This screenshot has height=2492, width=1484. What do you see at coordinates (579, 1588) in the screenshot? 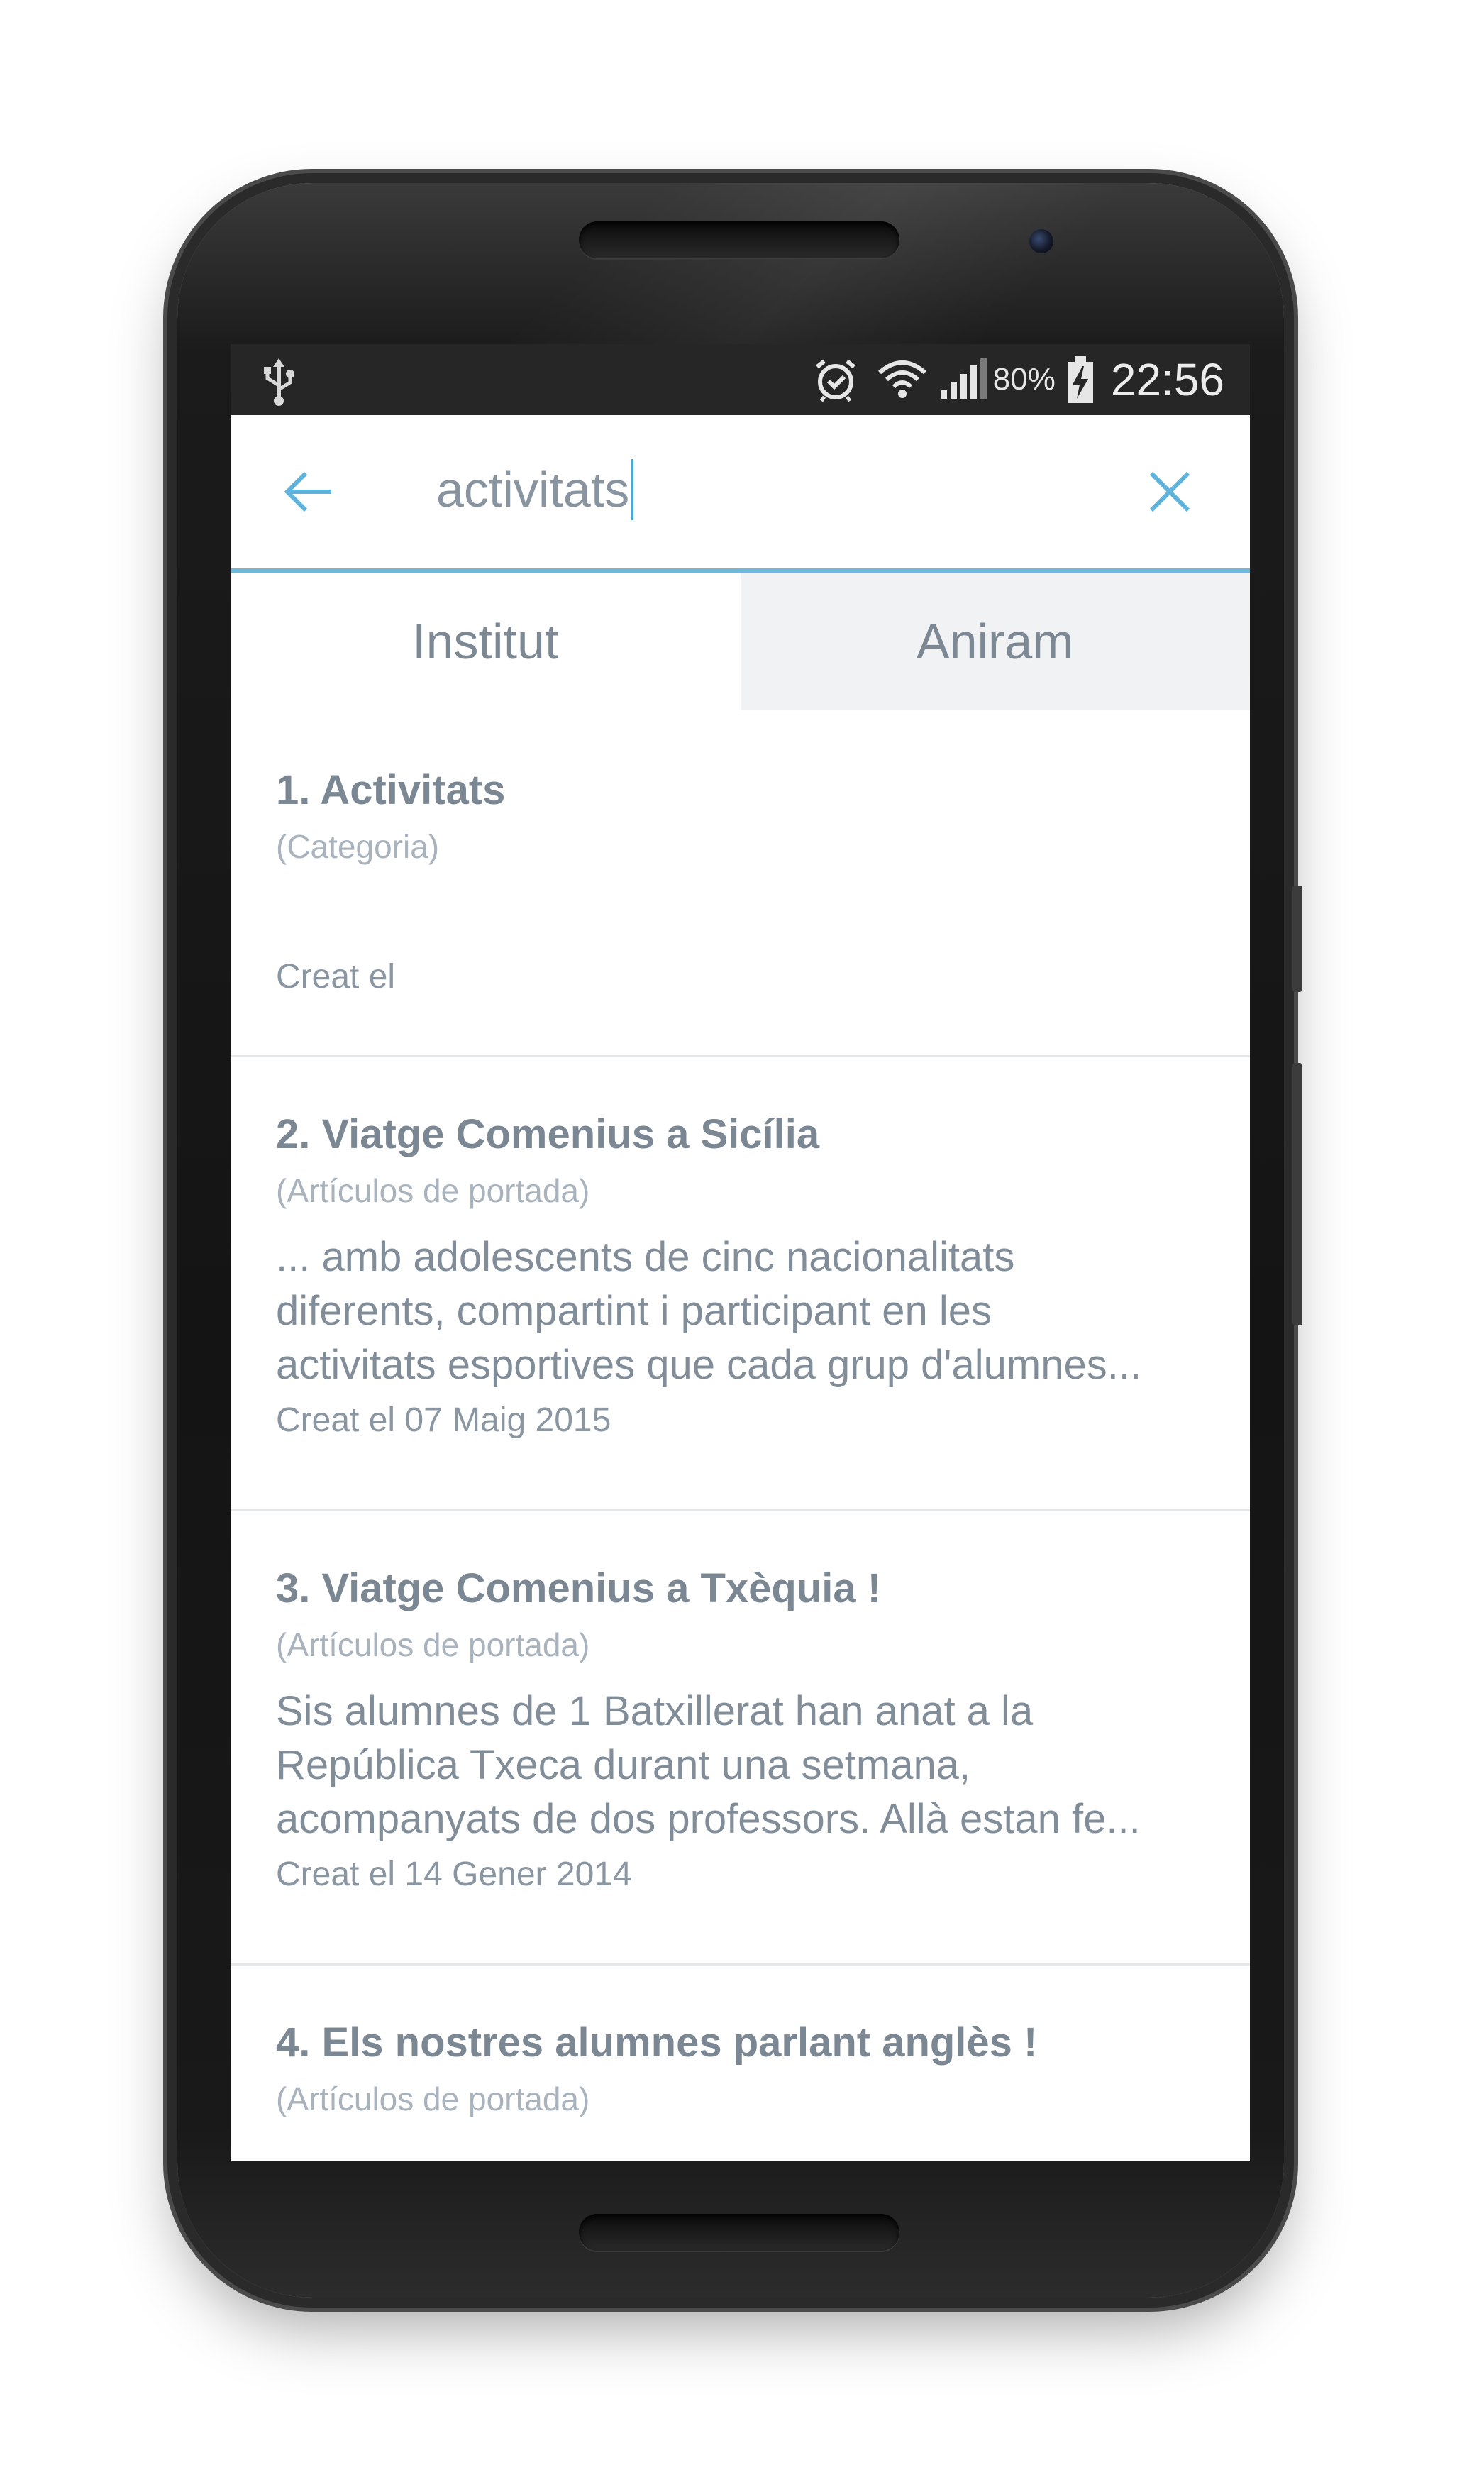
I see `result-title: 3. Viatge Comenius a Txèquia !` at bounding box center [579, 1588].